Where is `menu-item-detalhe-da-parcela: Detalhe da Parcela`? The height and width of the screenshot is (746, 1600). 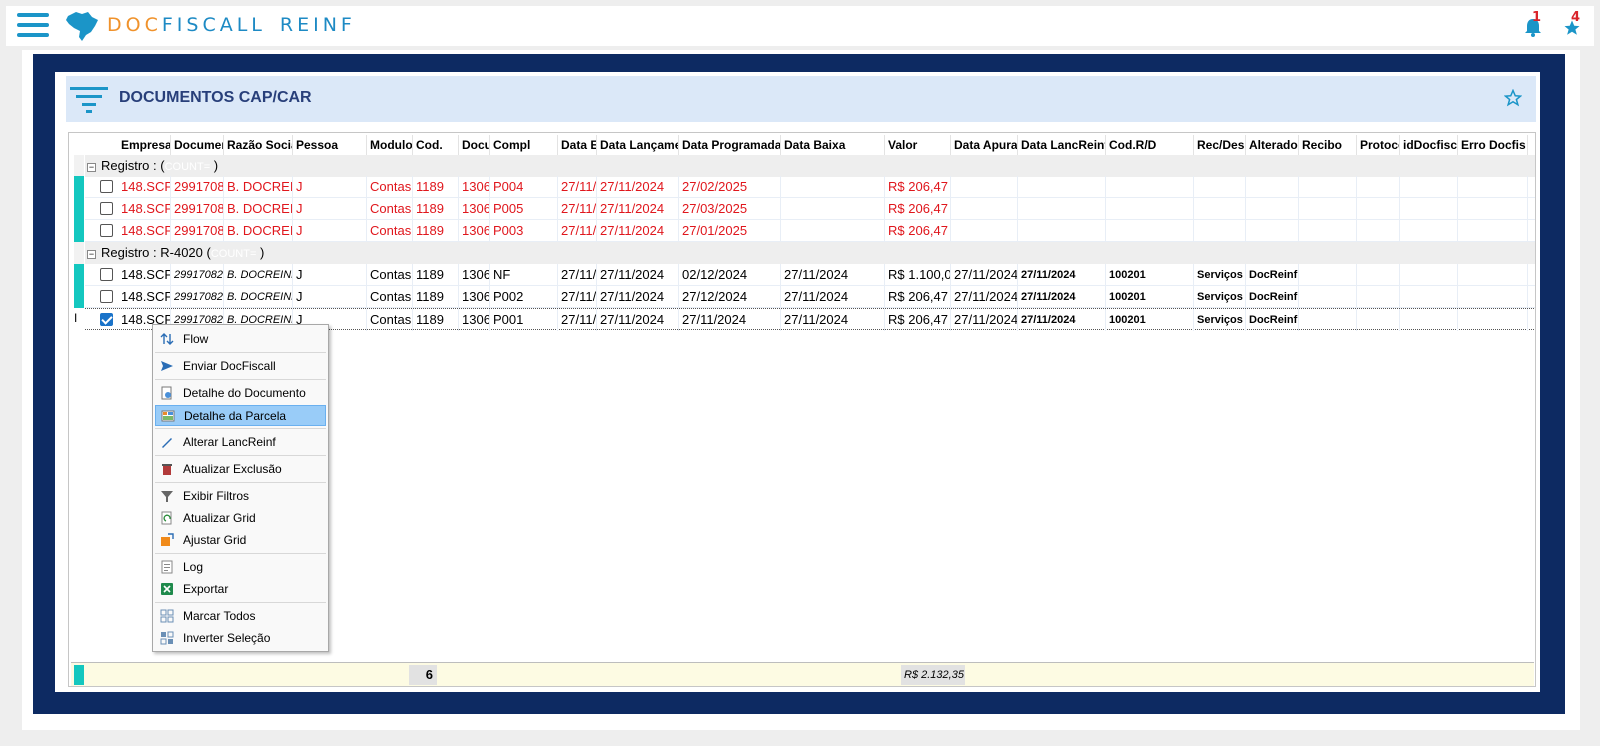
menu-item-detalhe-da-parcela: Detalhe da Parcela is located at coordinates (240, 415).